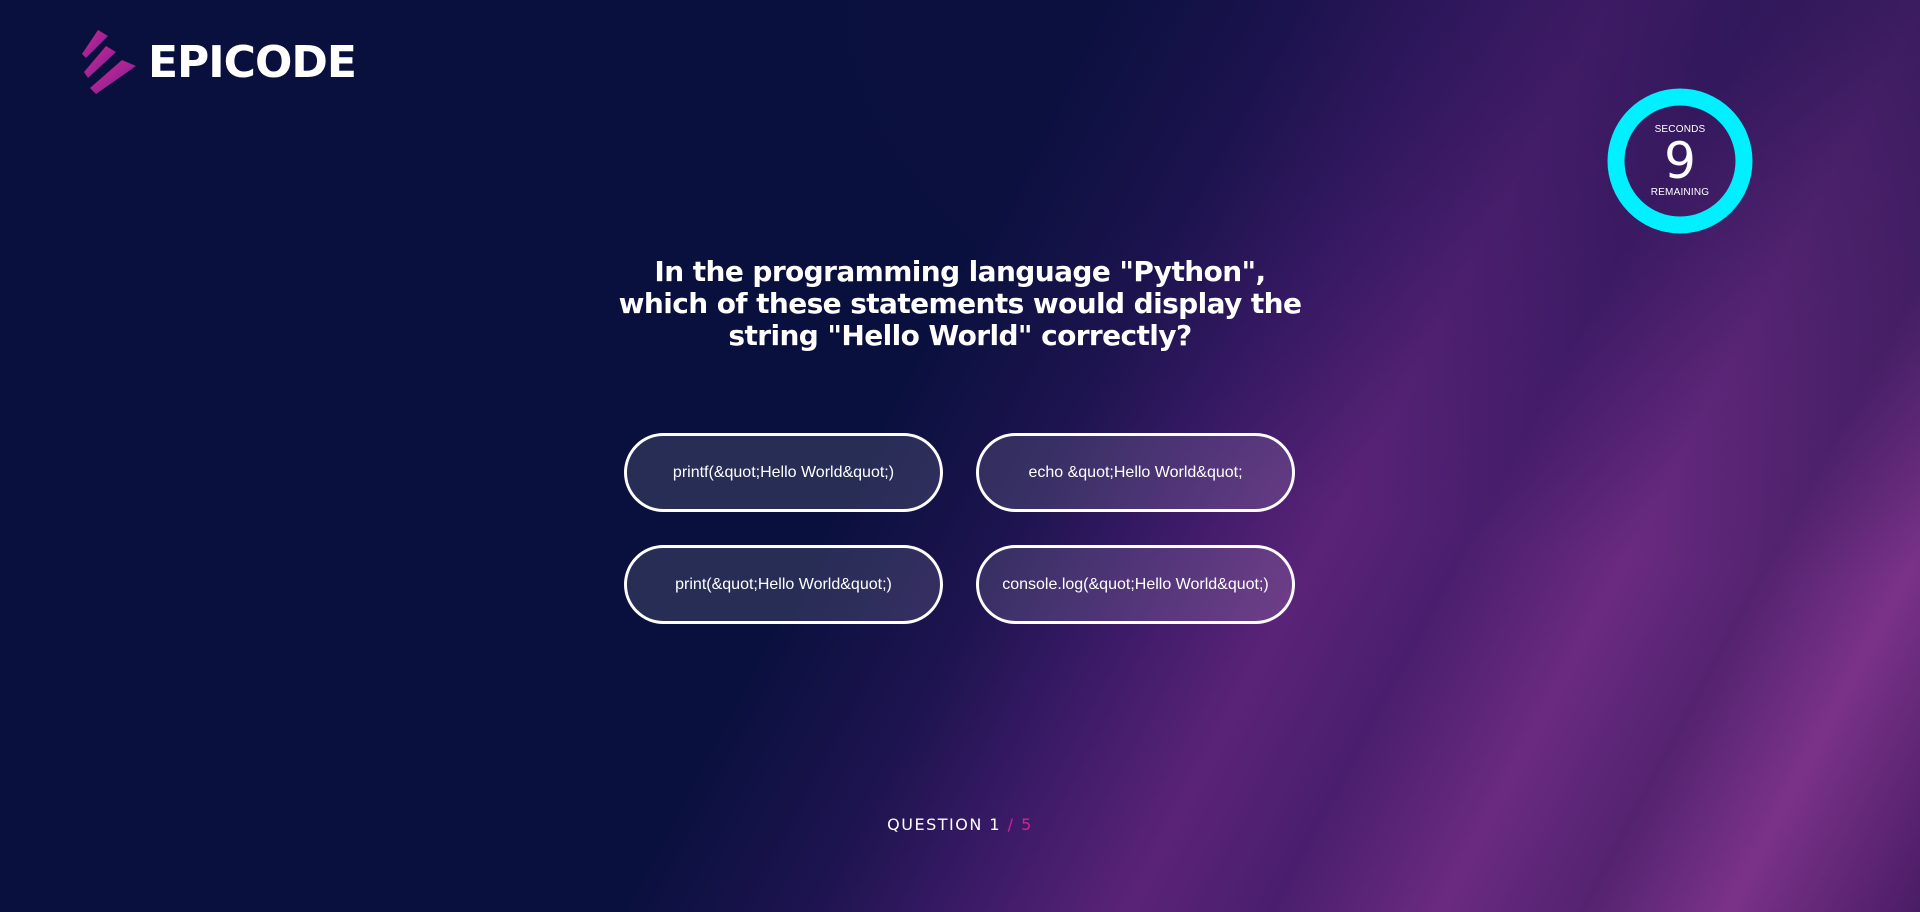 The height and width of the screenshot is (912, 1920). I want to click on counter-total: / 5, so click(1020, 824).